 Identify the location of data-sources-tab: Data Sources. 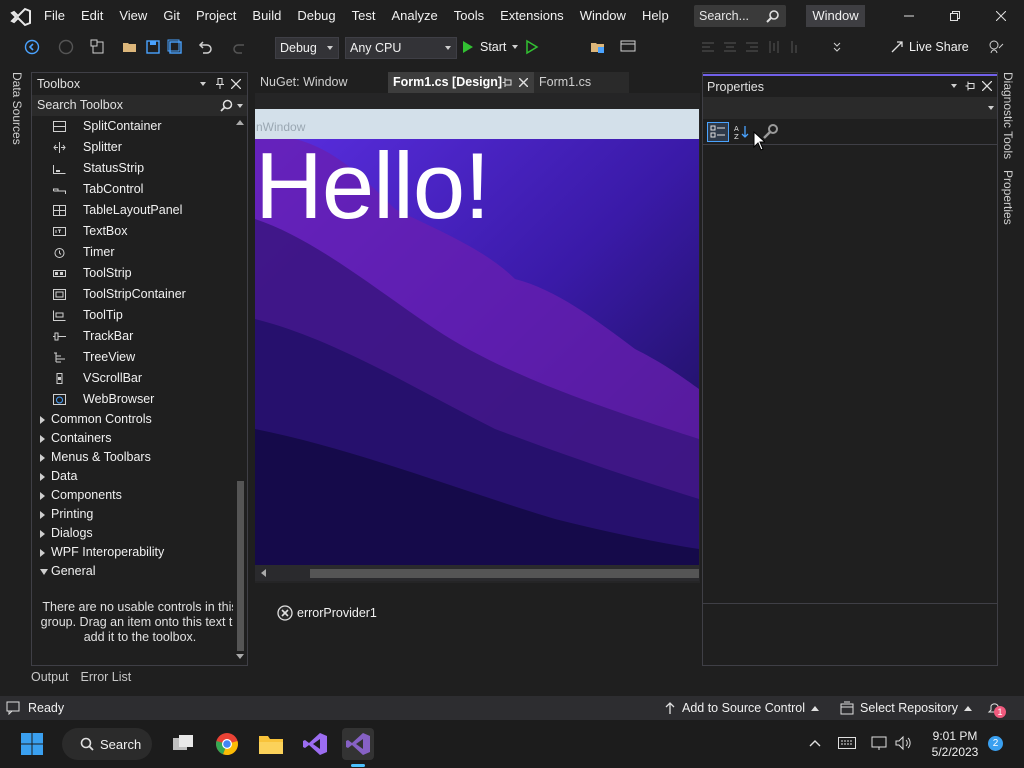
(17, 108).